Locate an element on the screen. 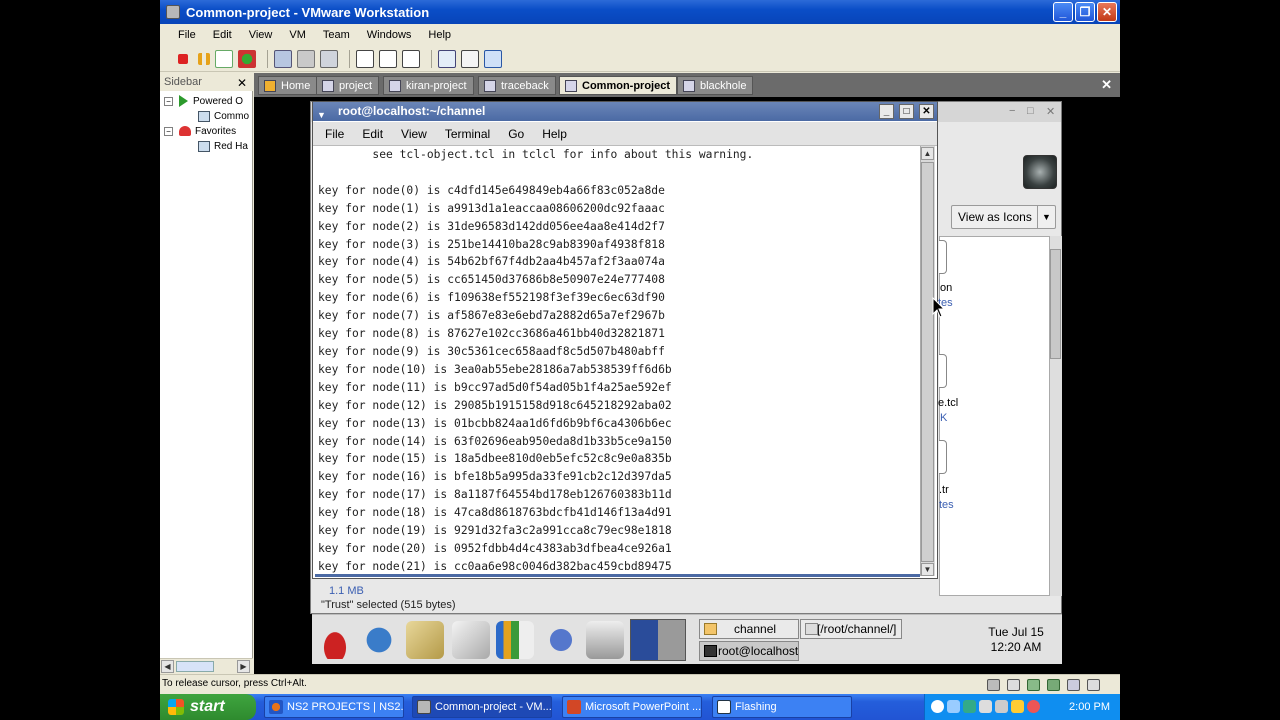 The height and width of the screenshot is (720, 1280). workspace-switcher is located at coordinates (658, 640).